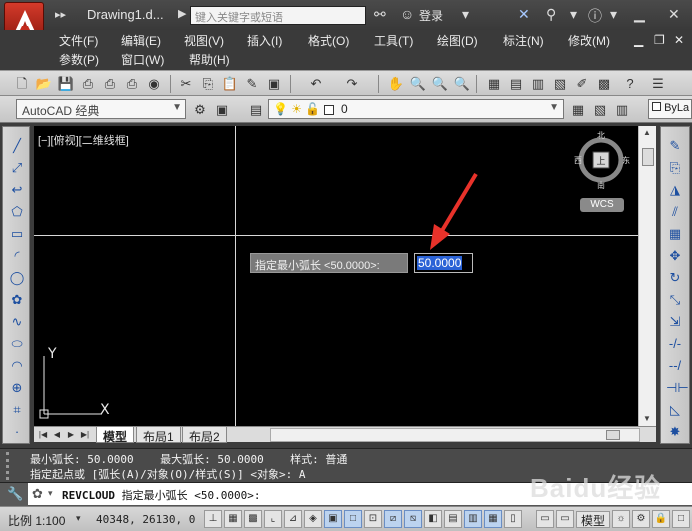  I want to click on polar-tracking-icon: ⊿, so click(293, 519).